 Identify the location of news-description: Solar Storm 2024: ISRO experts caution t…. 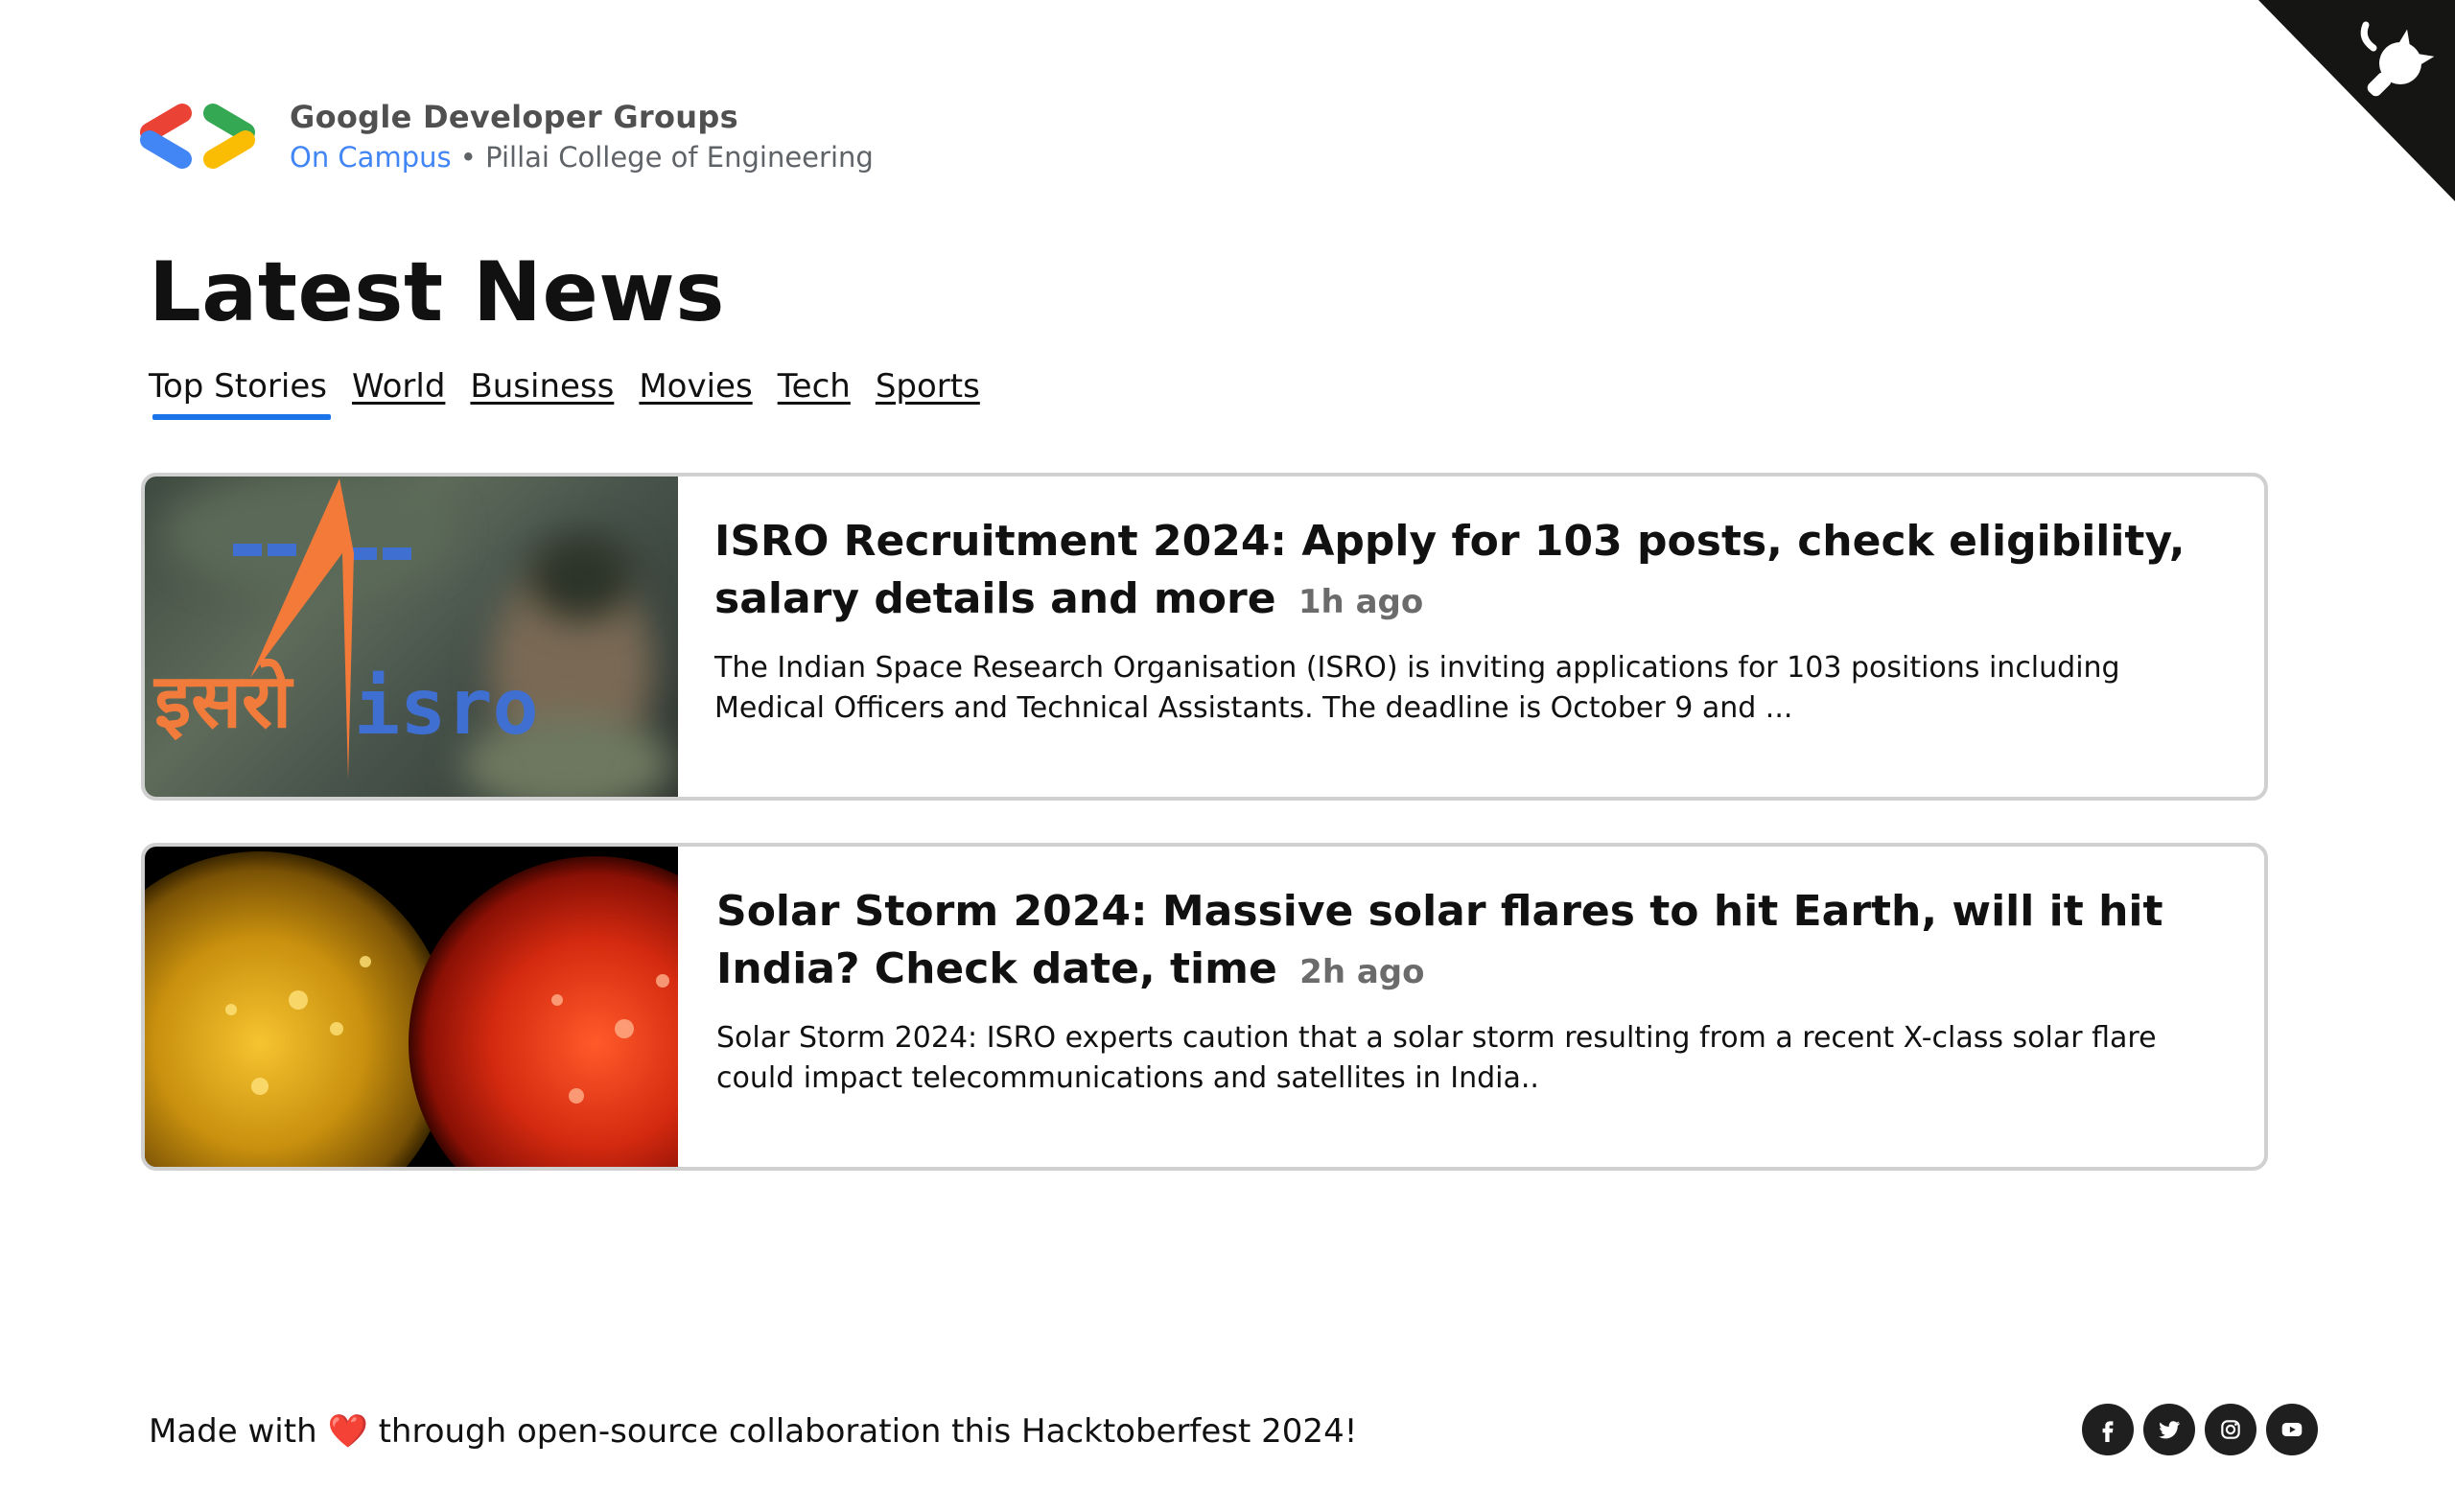
(1436, 1058).